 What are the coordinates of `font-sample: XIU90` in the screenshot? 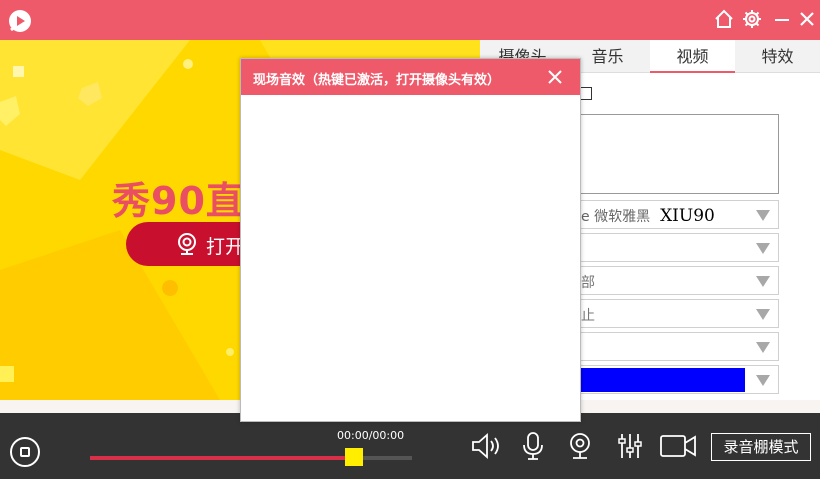 It's located at (687, 216).